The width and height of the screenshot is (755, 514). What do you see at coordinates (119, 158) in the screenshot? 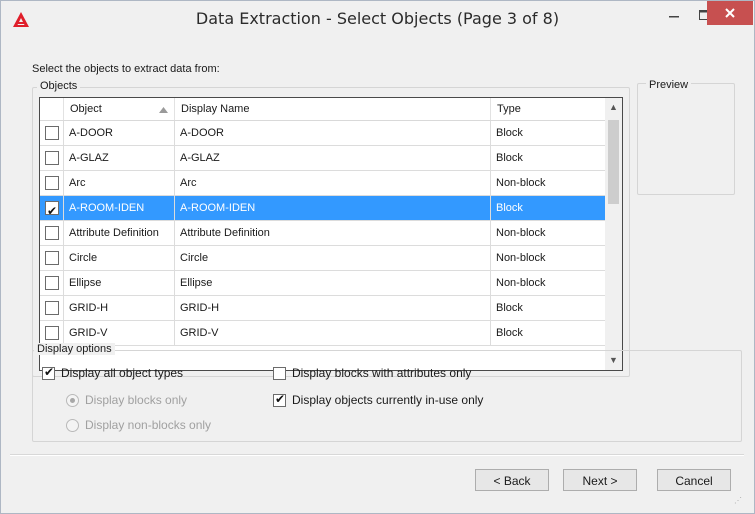
I see `cell-object: A-GLAZ` at bounding box center [119, 158].